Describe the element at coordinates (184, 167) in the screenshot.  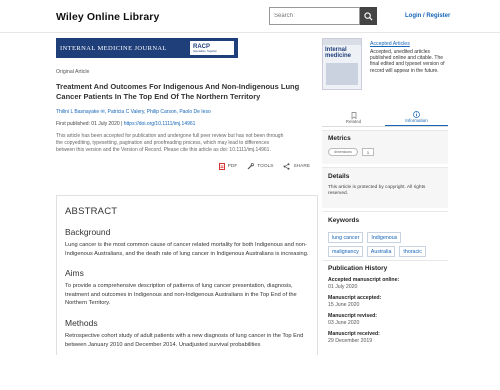
I see `article-tools: PDF TOOLS SHARE` at that location.